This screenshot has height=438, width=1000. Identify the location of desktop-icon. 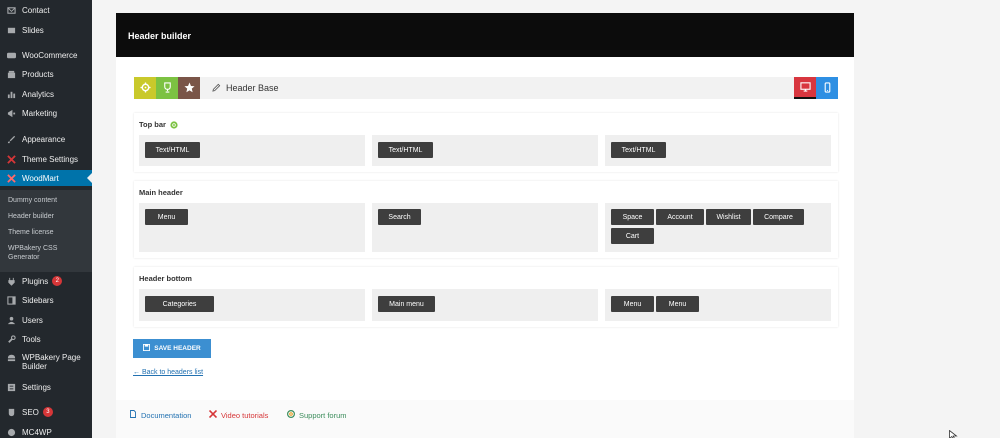
(805, 87).